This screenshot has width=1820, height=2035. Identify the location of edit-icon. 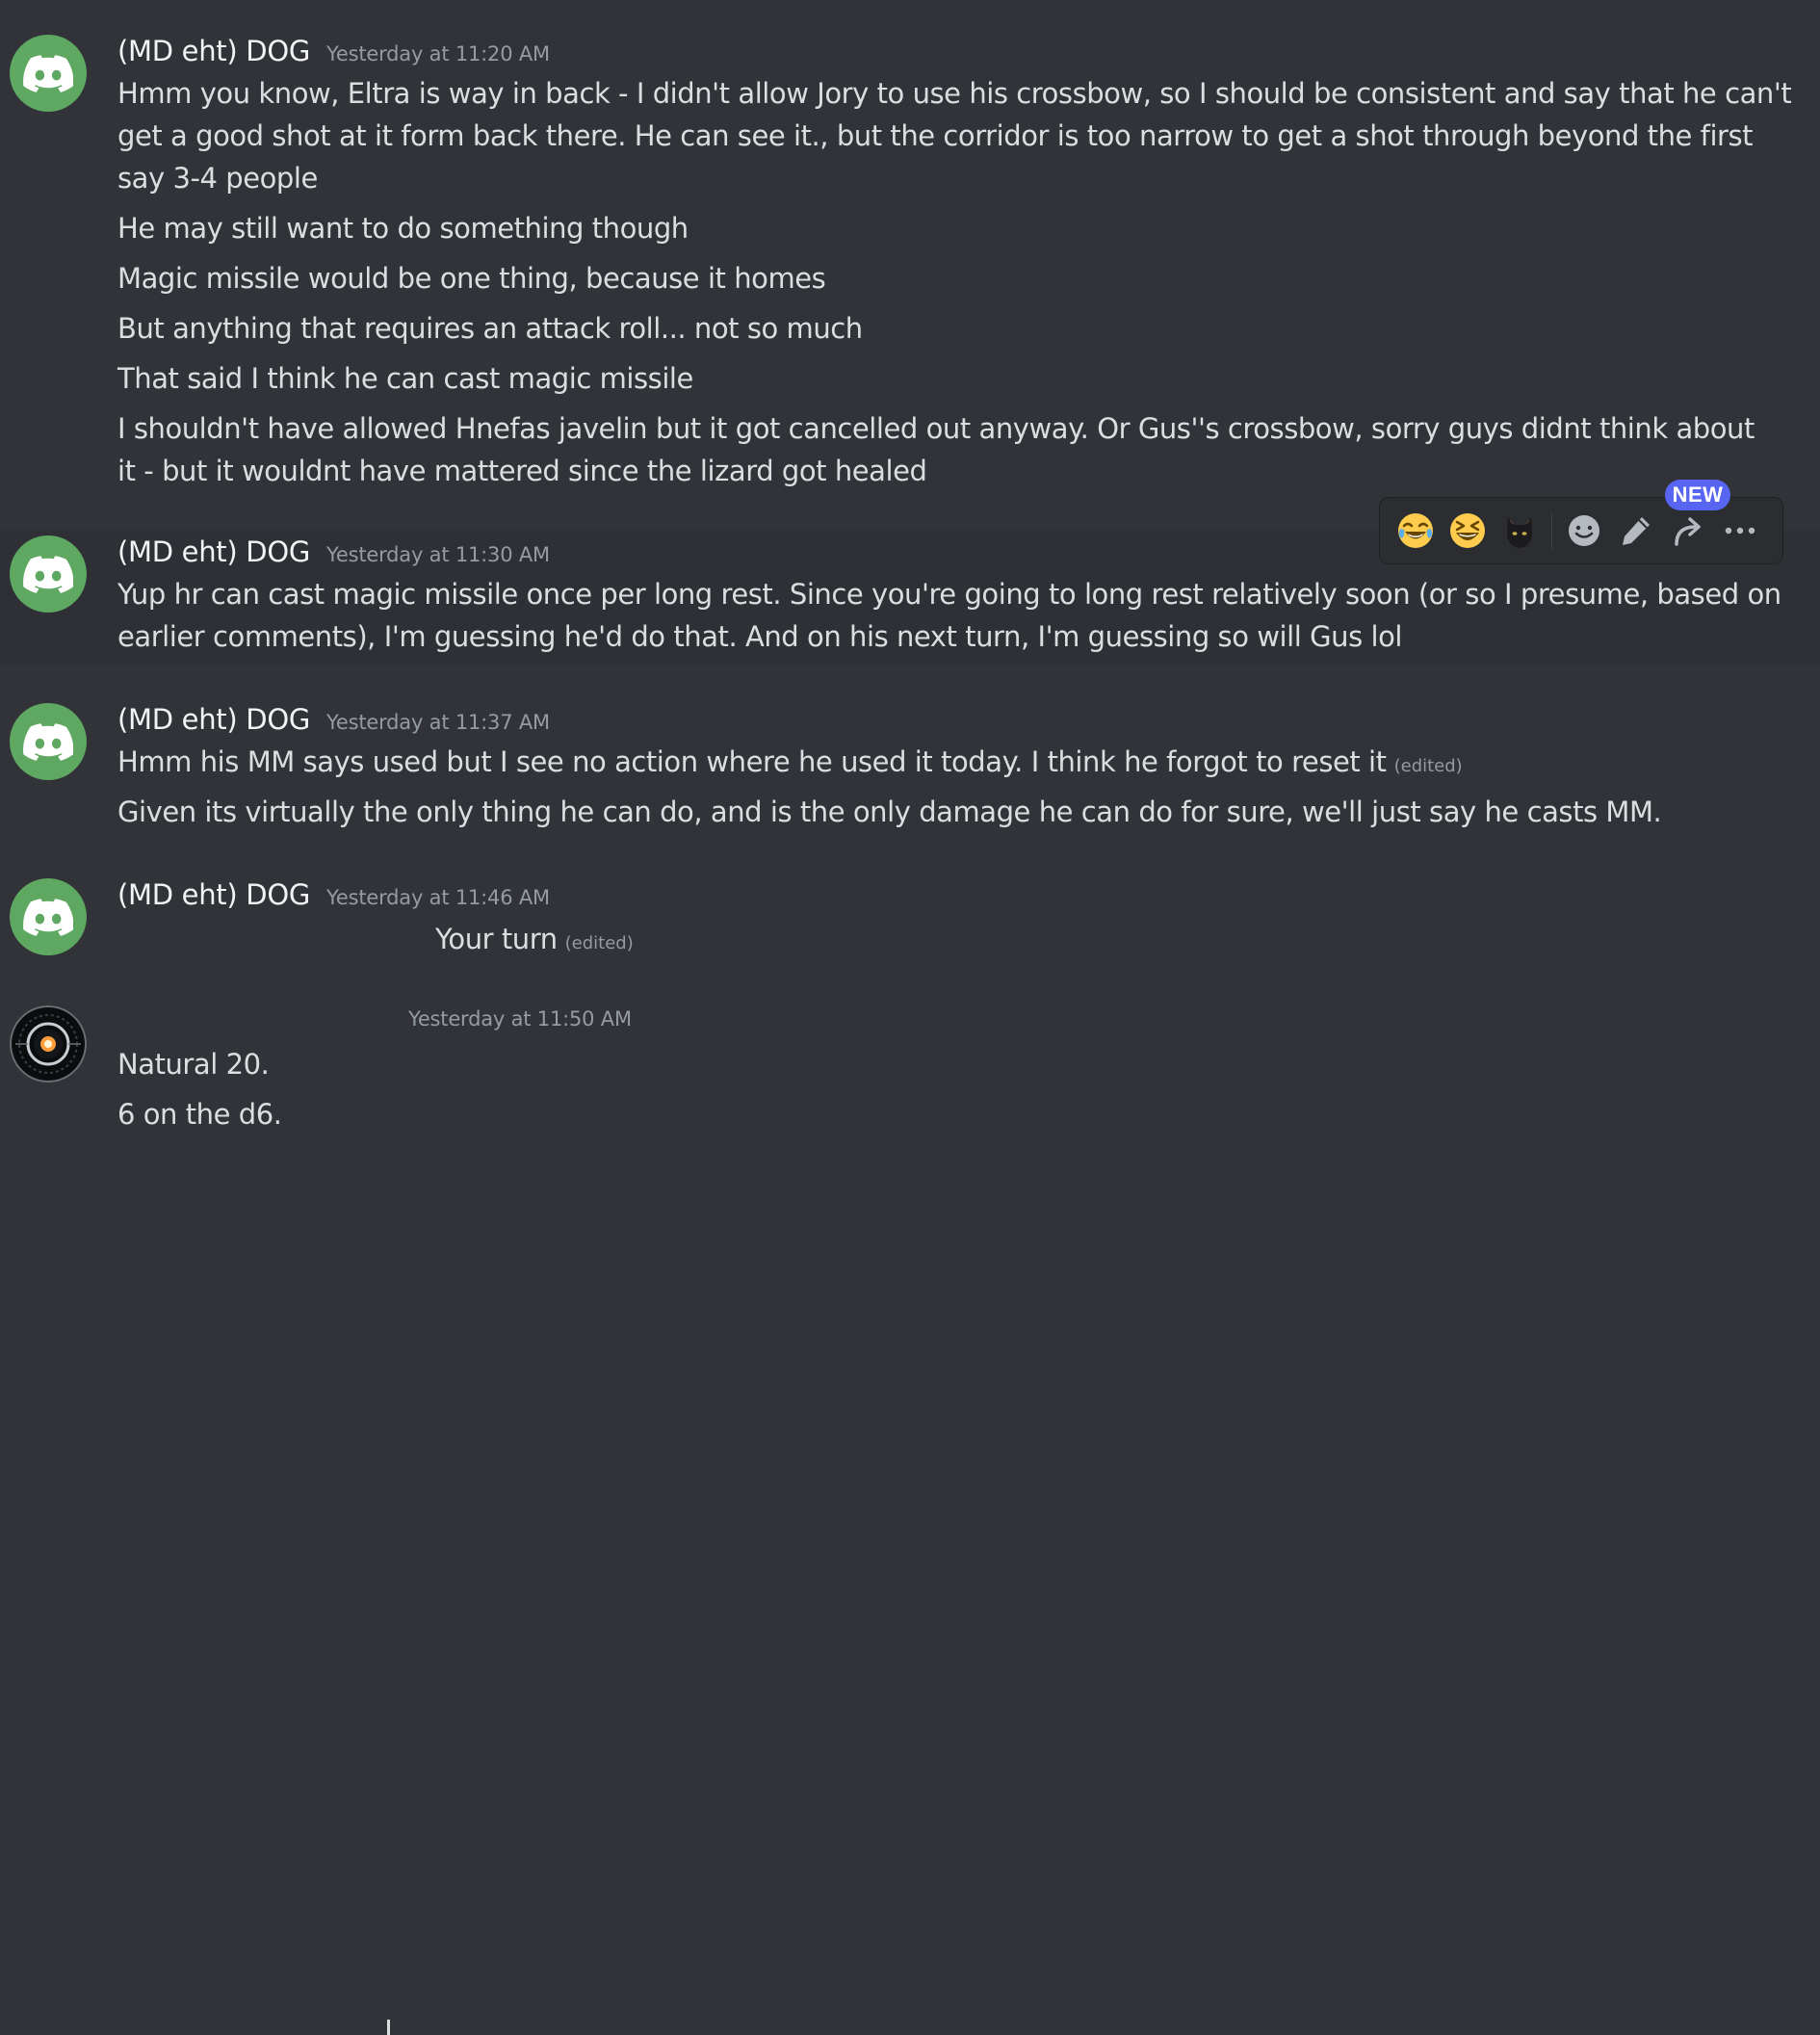
(1636, 531).